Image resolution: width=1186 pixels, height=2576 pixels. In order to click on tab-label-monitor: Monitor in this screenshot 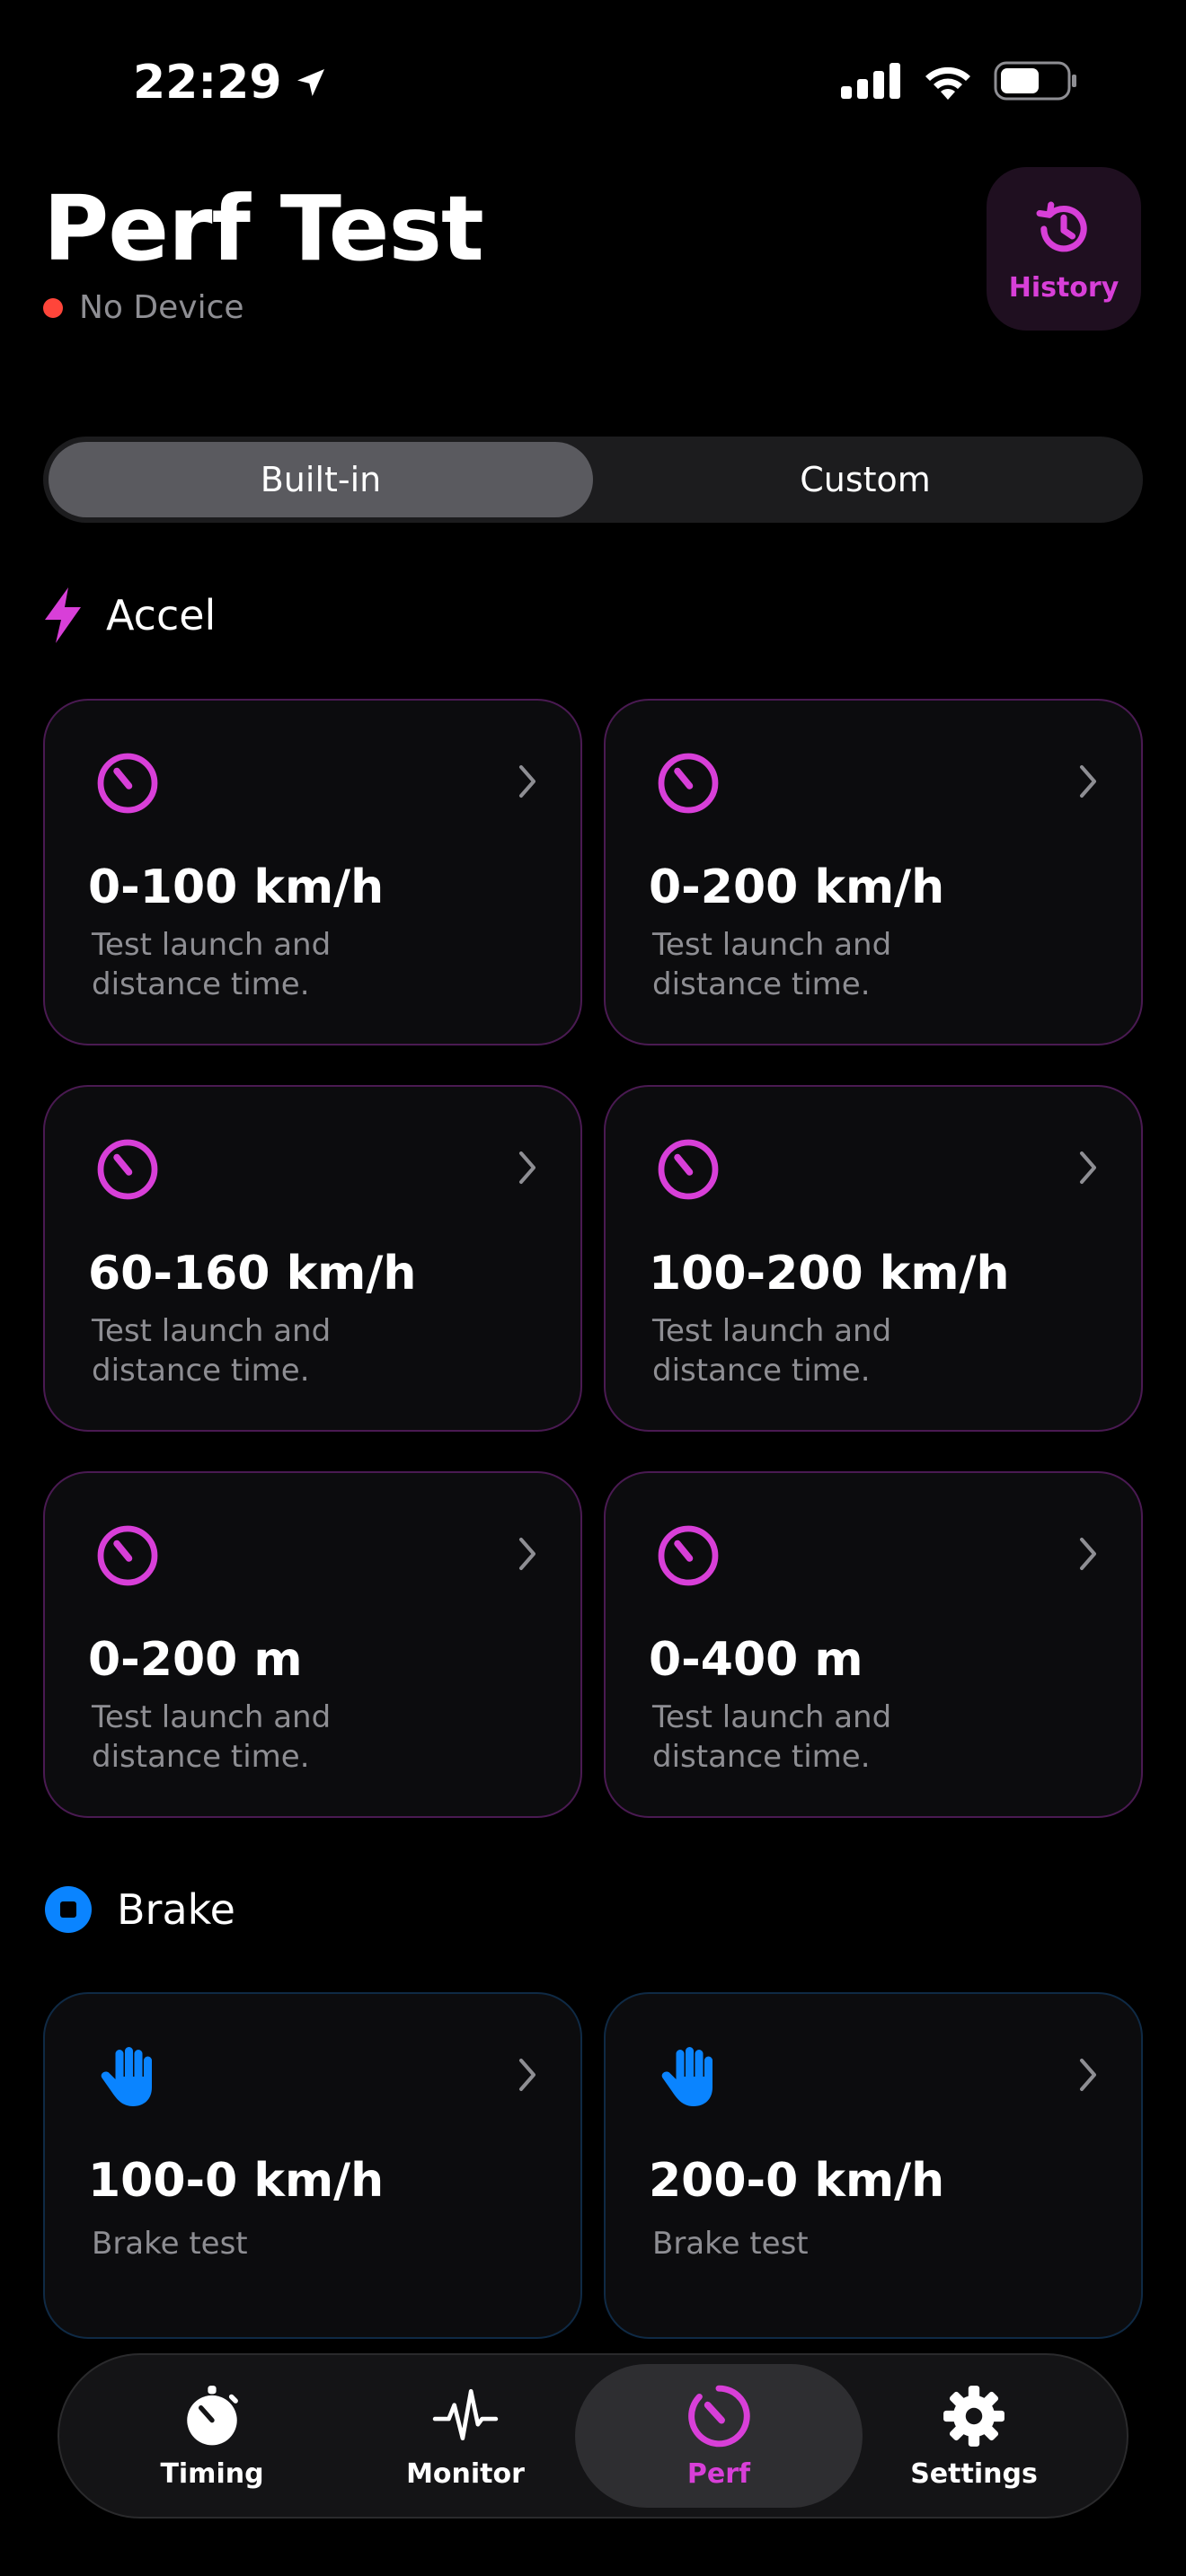, I will do `click(465, 2473)`.